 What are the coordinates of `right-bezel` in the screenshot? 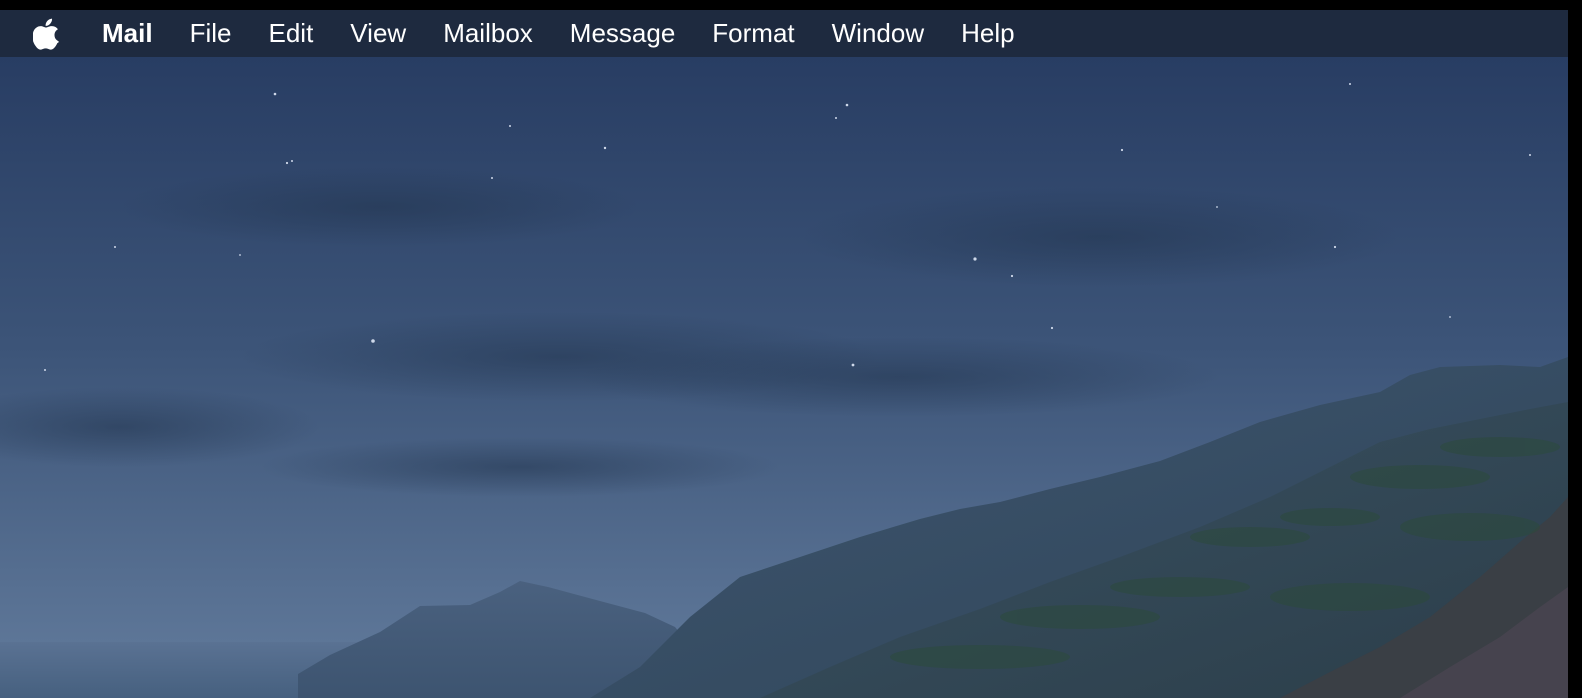 It's located at (1575, 349).